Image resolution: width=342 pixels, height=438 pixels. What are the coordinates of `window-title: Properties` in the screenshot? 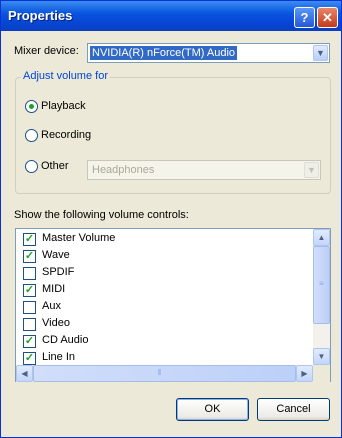 It's located at (40, 15).